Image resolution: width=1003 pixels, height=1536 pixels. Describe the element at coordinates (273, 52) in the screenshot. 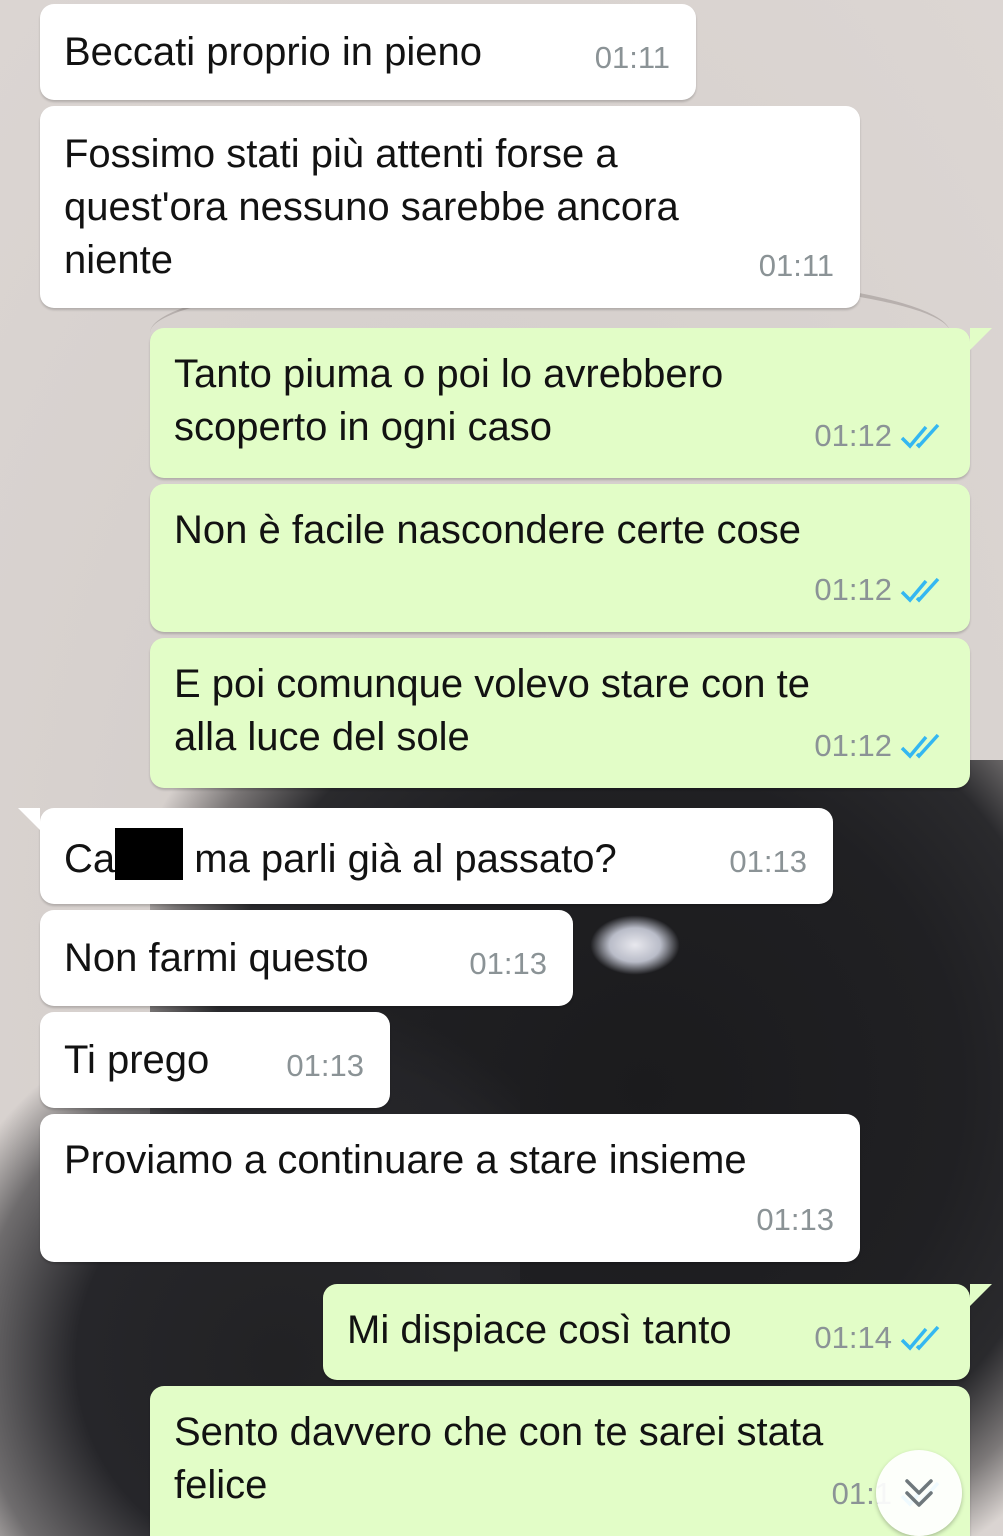

I see `message-text: Beccati proprio in pieno` at that location.